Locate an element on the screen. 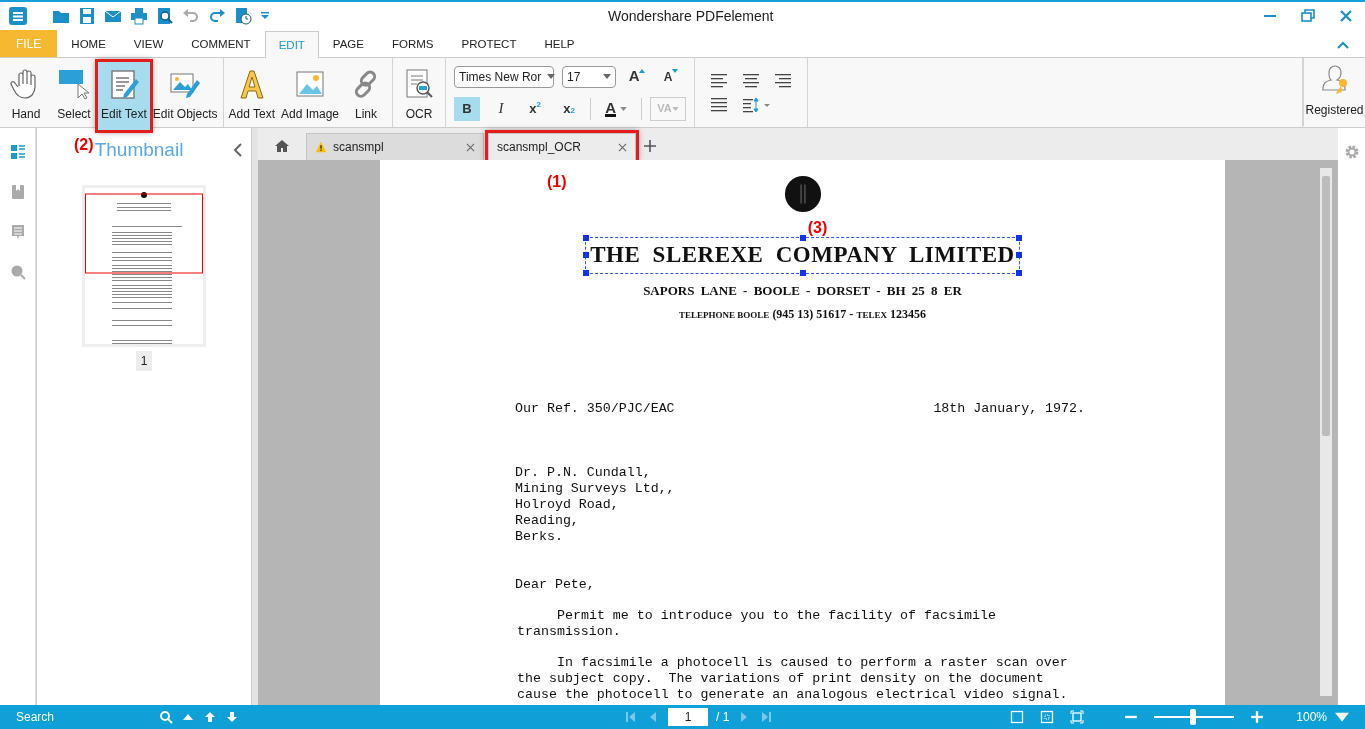 The width and height of the screenshot is (1365, 729). undo-icon is located at coordinates (191, 16).